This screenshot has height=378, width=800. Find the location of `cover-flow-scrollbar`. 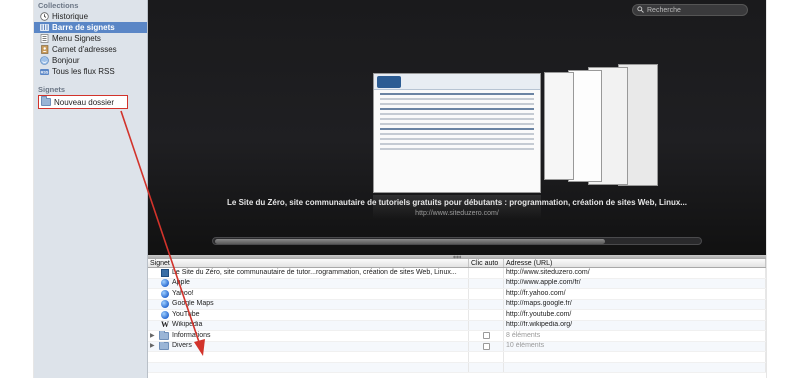

cover-flow-scrollbar is located at coordinates (457, 241).